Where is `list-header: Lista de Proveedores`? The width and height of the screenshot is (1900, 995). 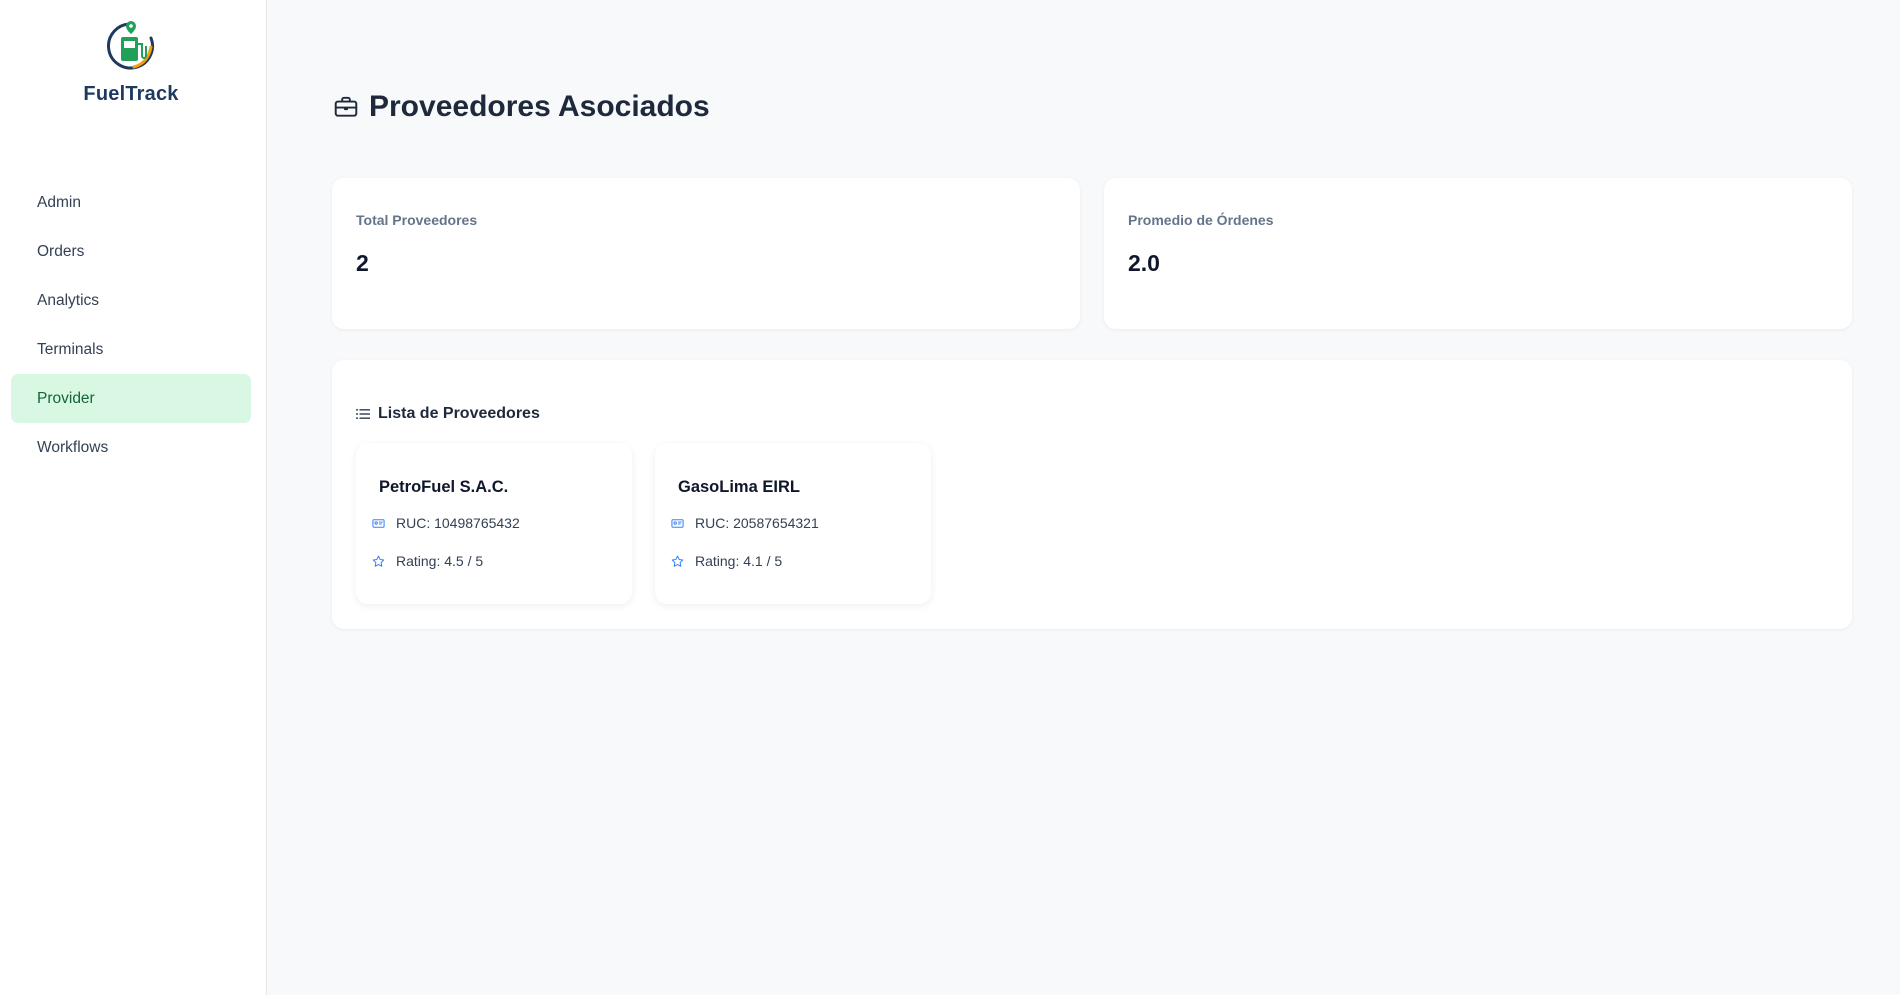 list-header: Lista de Proveedores is located at coordinates (448, 414).